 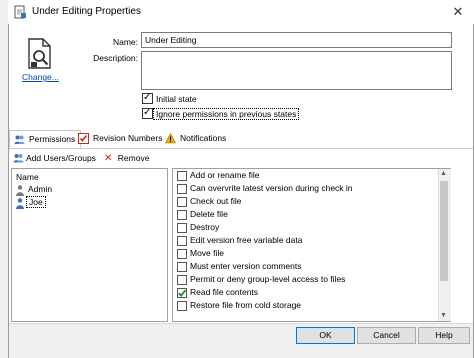 I want to click on scroll-up-arrow-icon: ▲, so click(x=443, y=173).